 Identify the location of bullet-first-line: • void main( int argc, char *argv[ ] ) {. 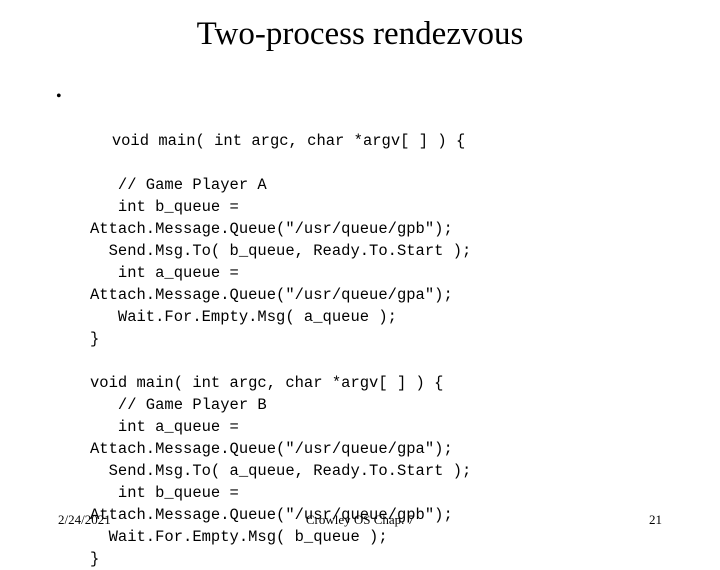
(366, 130).